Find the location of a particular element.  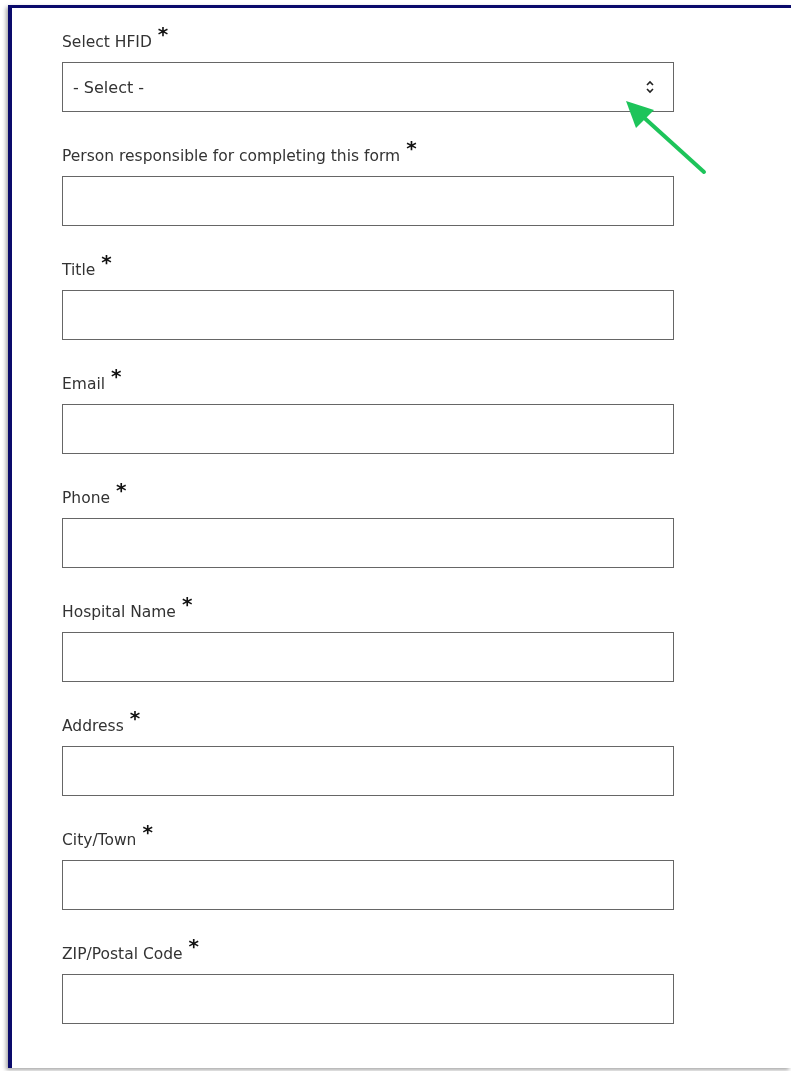

field-label: Select HFID is located at coordinates (107, 42).